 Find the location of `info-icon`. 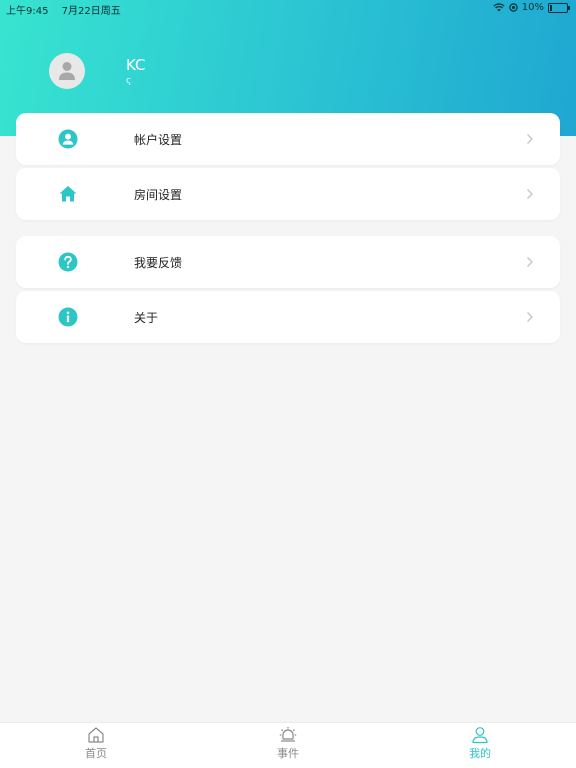

info-icon is located at coordinates (68, 317).